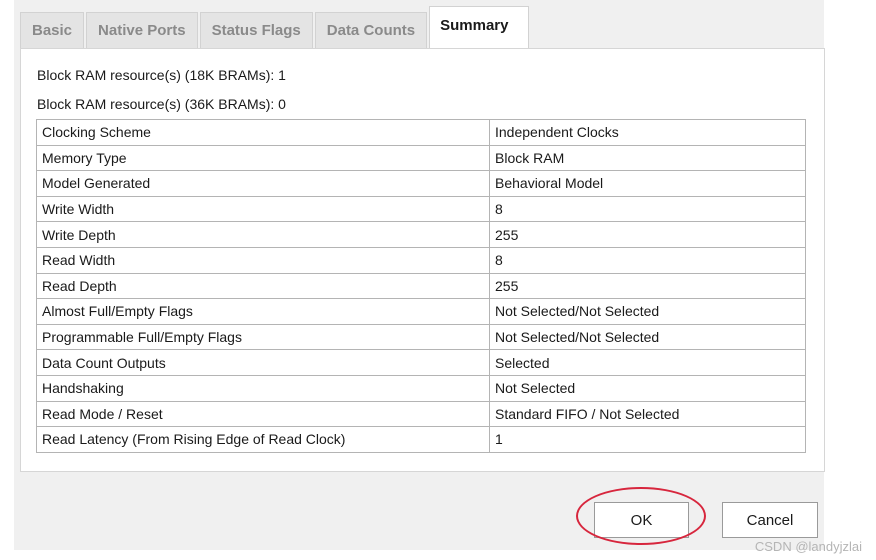 This screenshot has height=560, width=876. What do you see at coordinates (263, 388) in the screenshot?
I see `row-label: Handshaking` at bounding box center [263, 388].